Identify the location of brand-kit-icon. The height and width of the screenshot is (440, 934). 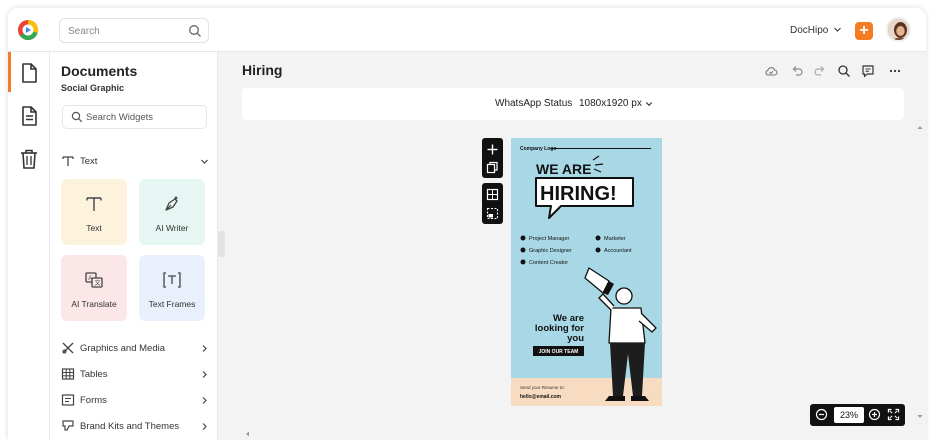
(68, 425).